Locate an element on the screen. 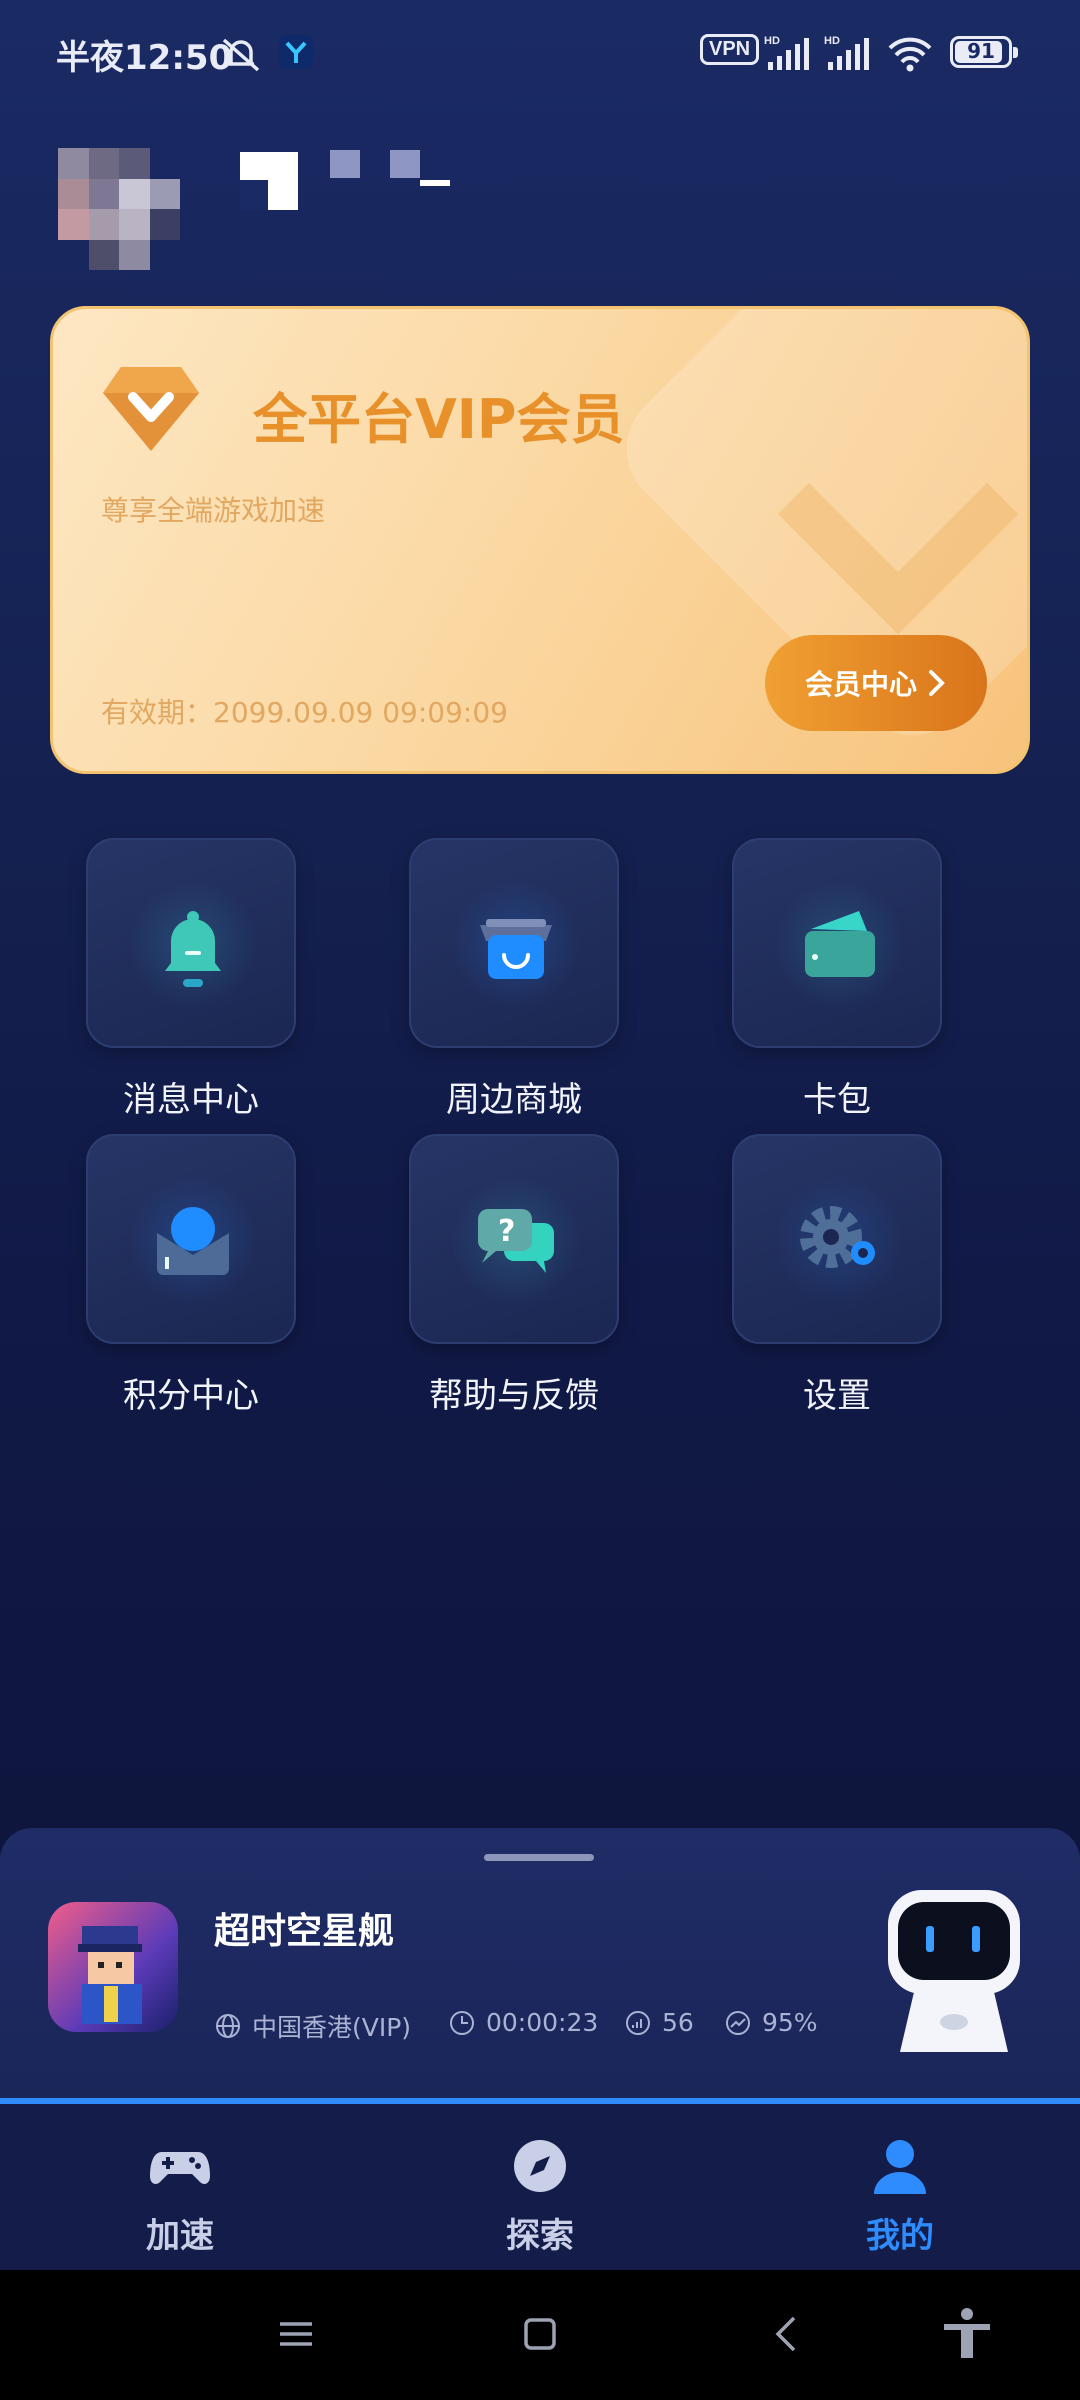 The width and height of the screenshot is (1080, 2400). settings-tile is located at coordinates (837, 1239).